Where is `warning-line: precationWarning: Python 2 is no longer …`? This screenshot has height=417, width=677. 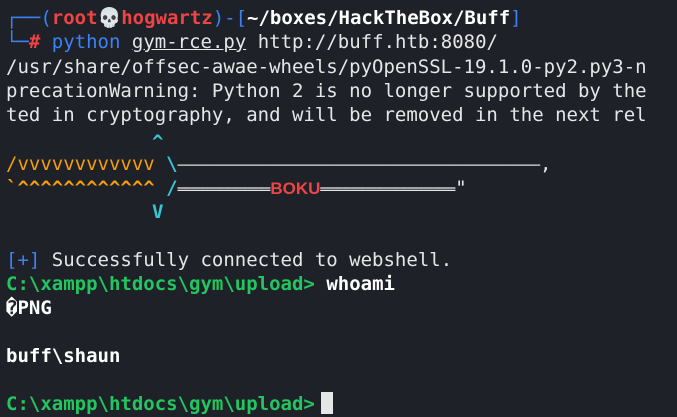 warning-line: precationWarning: Python 2 is no longer … is located at coordinates (326, 91).